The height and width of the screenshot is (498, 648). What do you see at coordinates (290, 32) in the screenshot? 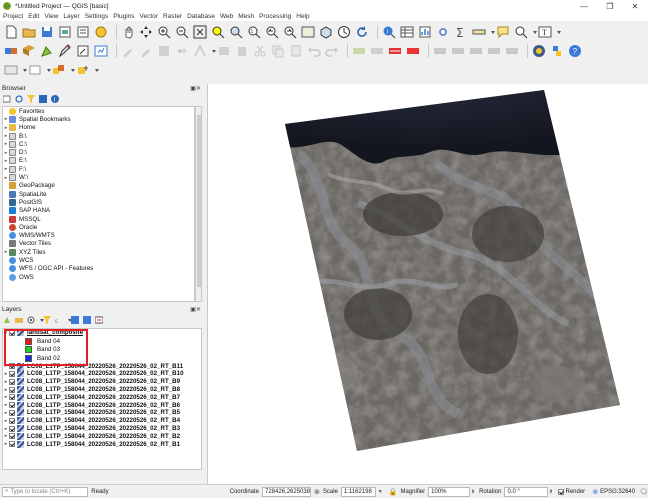
I see `zoom-next-icon` at bounding box center [290, 32].